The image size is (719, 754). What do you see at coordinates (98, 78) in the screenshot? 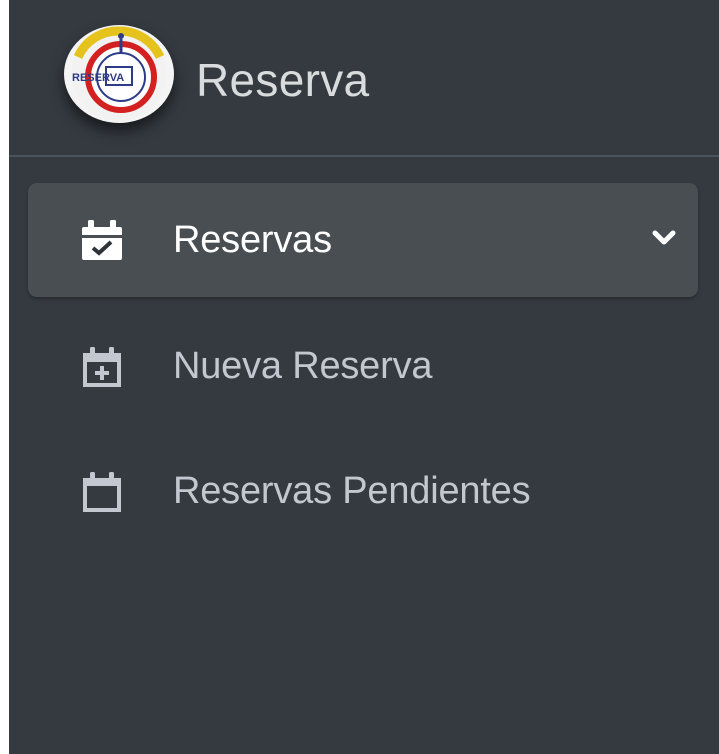
I see `svg-text: RESERVA` at bounding box center [98, 78].